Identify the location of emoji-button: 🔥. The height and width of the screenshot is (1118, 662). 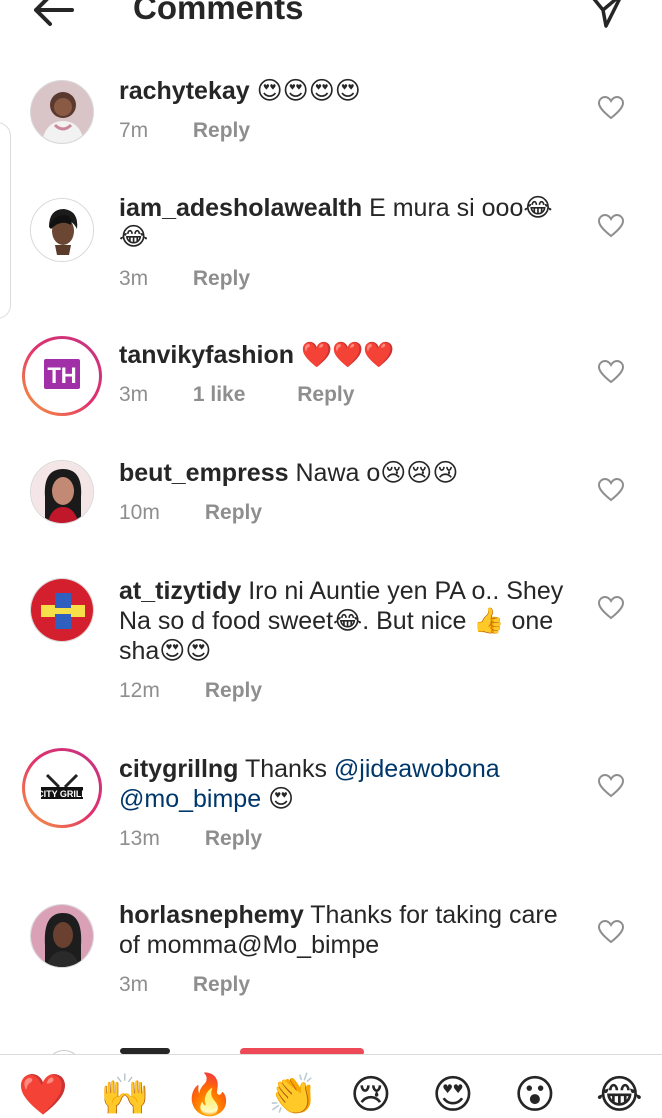
(209, 1095).